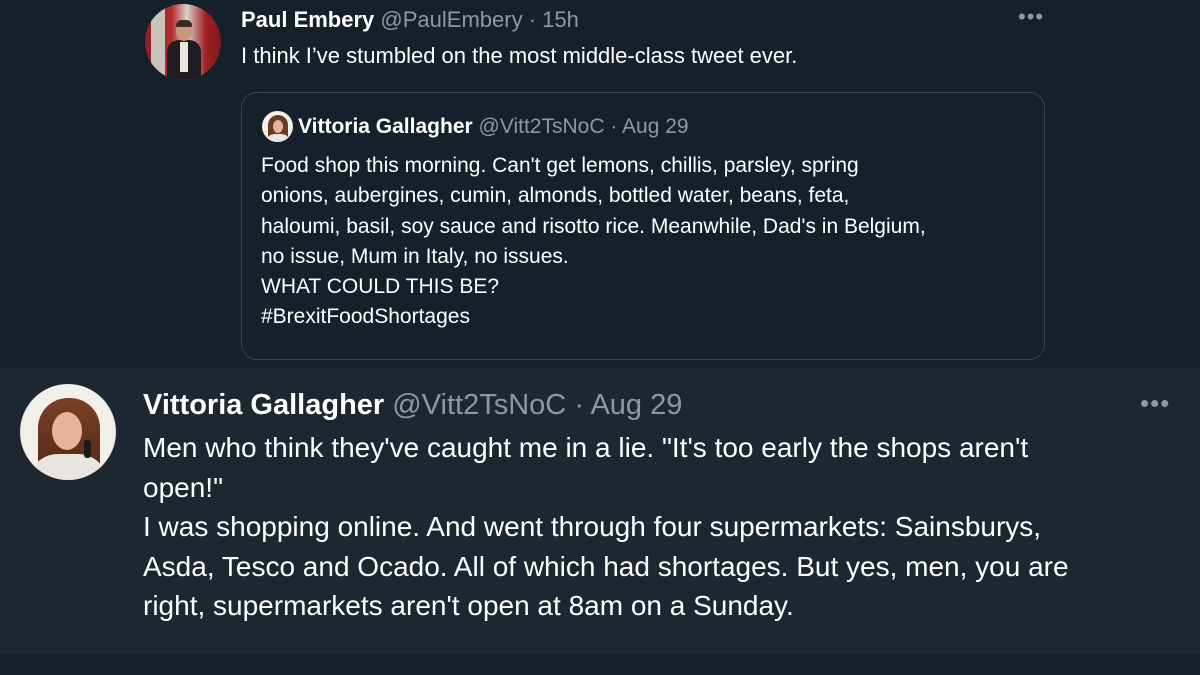 This screenshot has height=675, width=1200. What do you see at coordinates (263, 405) in the screenshot?
I see `tweet2-author-name: Vittoria Gallagher` at bounding box center [263, 405].